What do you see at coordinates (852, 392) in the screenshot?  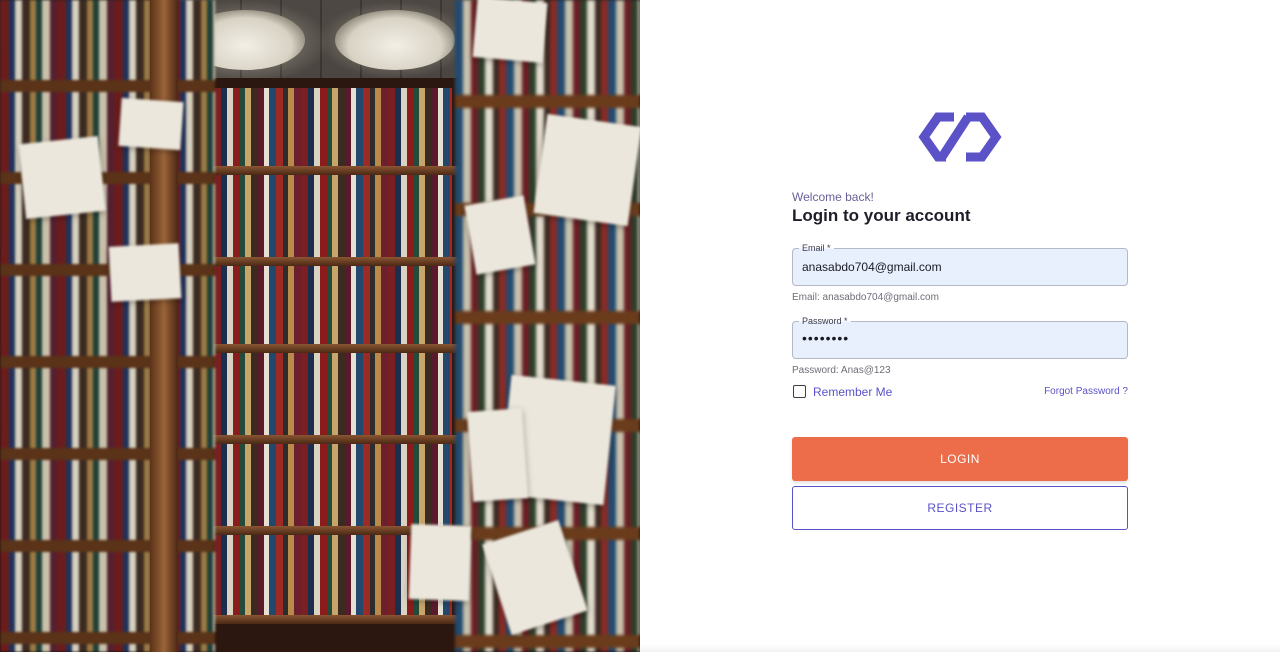 I see `remember-me-label: Remember Me` at bounding box center [852, 392].